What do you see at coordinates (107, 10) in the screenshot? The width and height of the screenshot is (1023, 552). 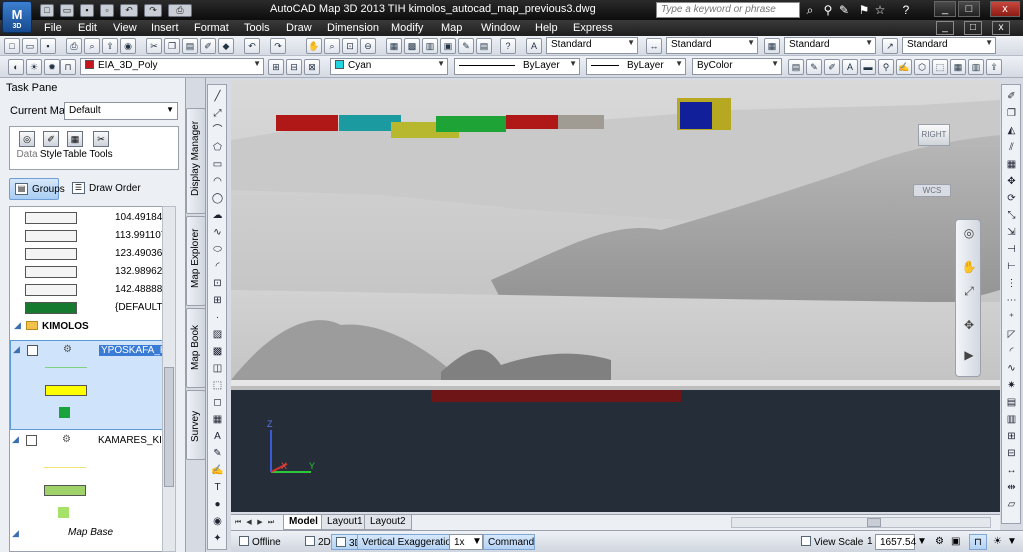 I see `save-as-icon: ▫` at bounding box center [107, 10].